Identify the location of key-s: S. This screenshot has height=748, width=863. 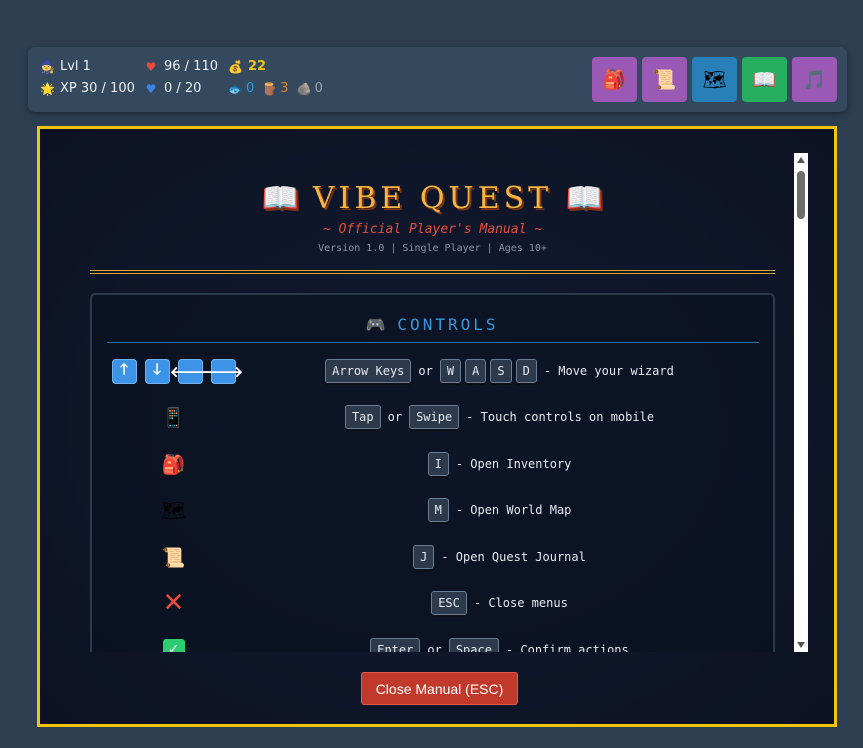
(501, 371).